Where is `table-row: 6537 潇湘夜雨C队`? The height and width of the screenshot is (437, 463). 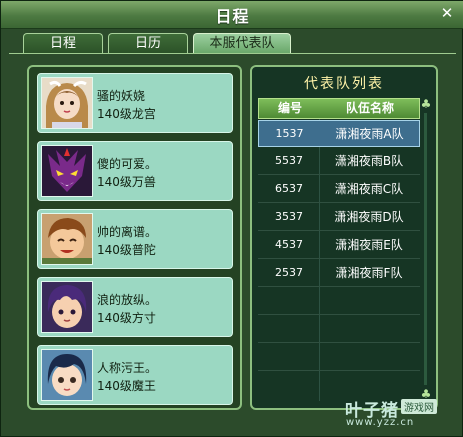
table-row: 6537 潇湘夜雨C队 is located at coordinates (339, 189).